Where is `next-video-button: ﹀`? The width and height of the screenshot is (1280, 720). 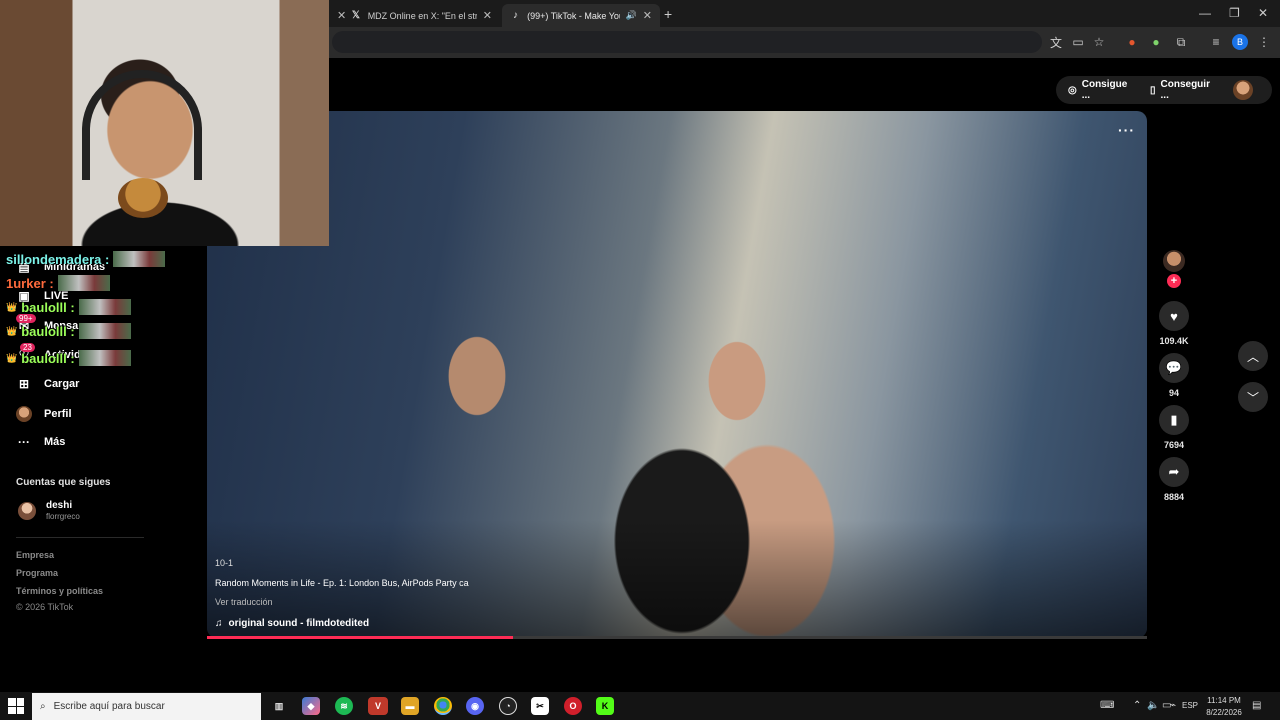 next-video-button: ﹀ is located at coordinates (1253, 397).